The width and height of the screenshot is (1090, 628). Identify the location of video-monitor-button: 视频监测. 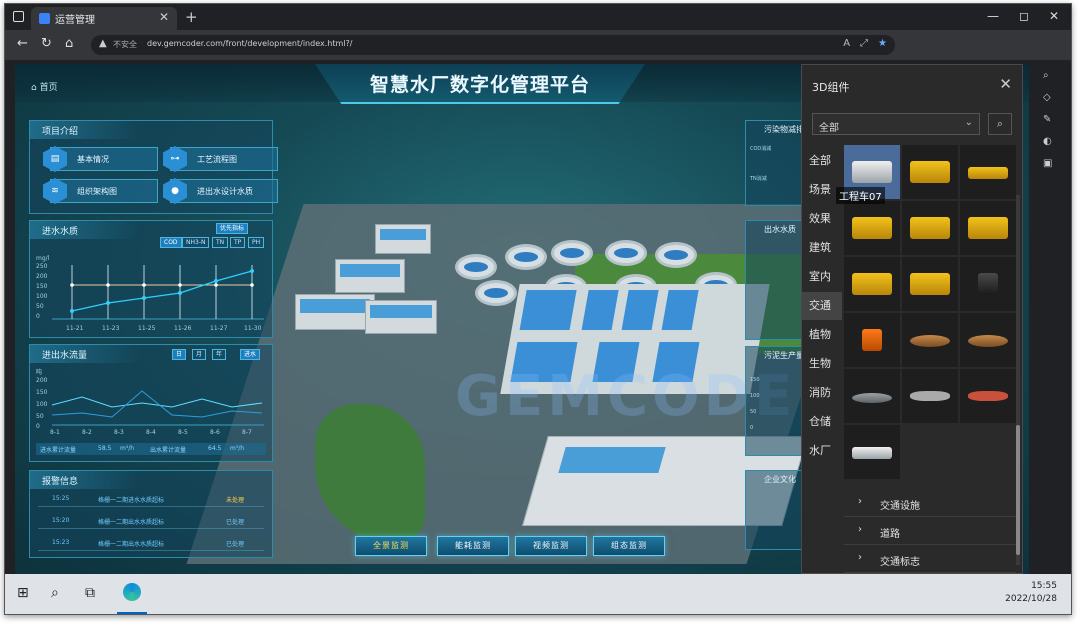
(551, 546).